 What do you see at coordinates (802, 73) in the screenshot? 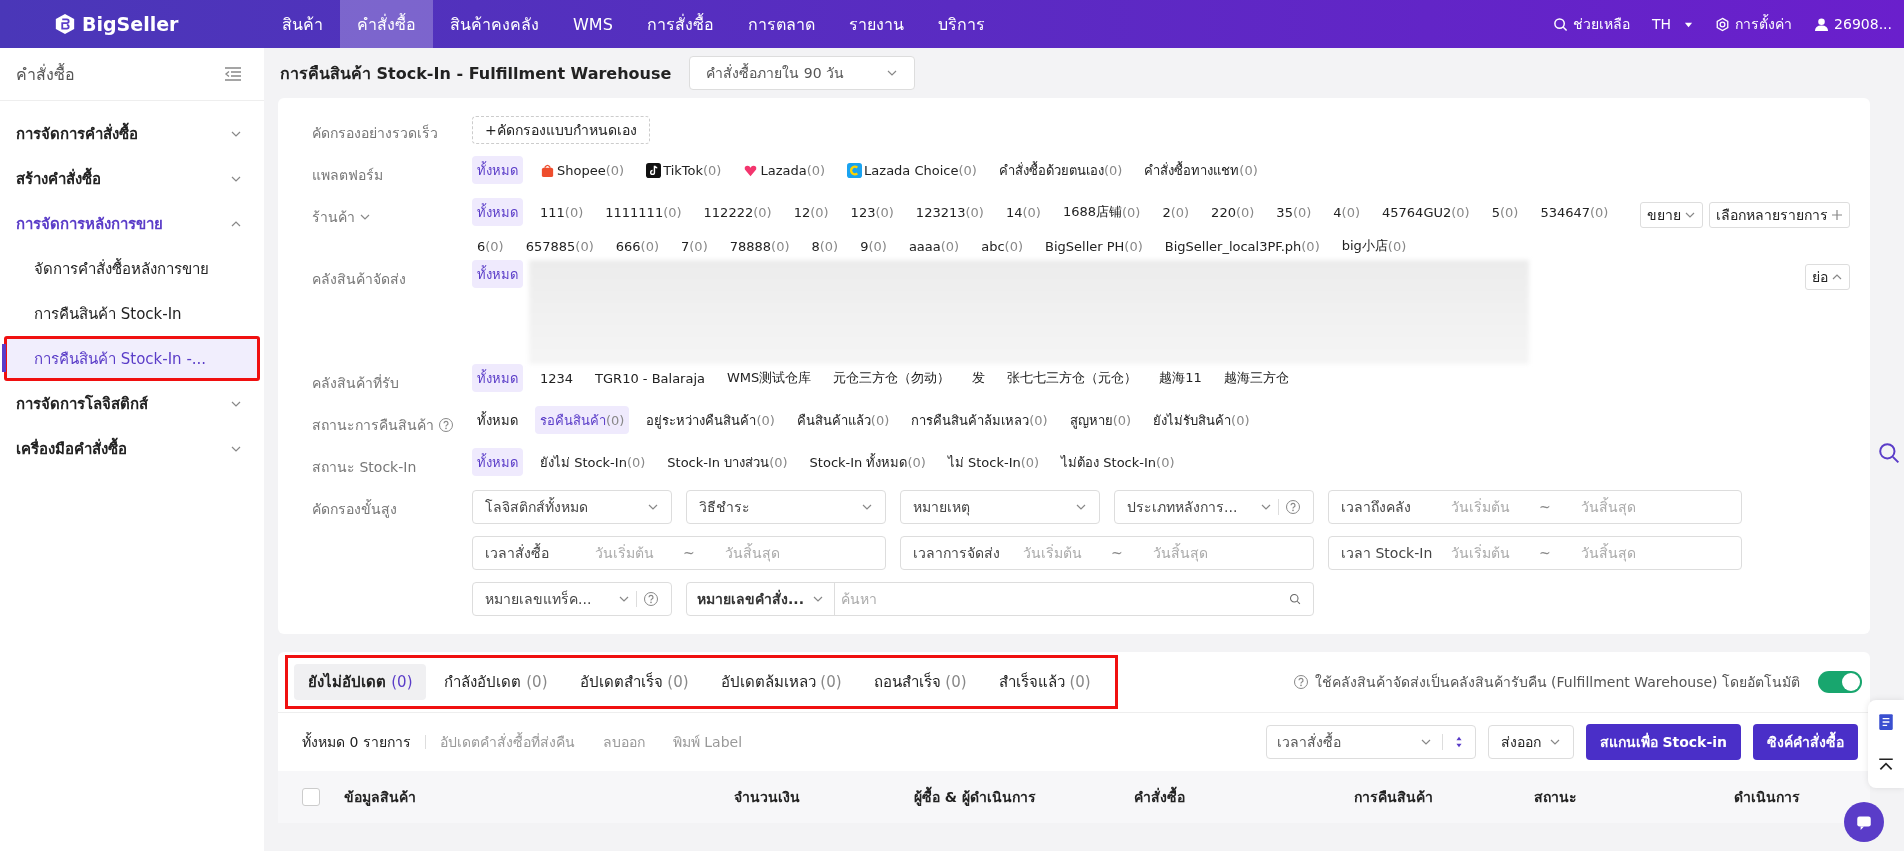
I see `period-select: คำสั่งซื้อภายใน 90 วัน` at bounding box center [802, 73].